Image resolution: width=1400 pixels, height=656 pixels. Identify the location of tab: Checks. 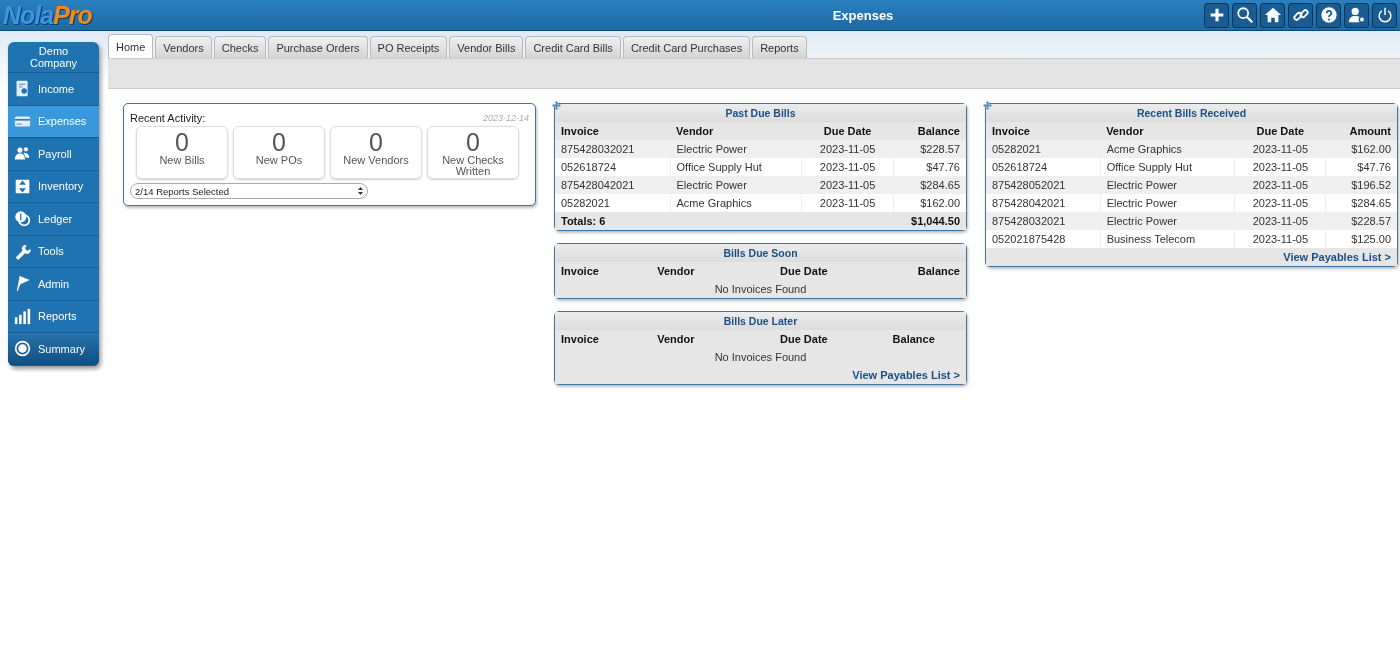
(240, 47).